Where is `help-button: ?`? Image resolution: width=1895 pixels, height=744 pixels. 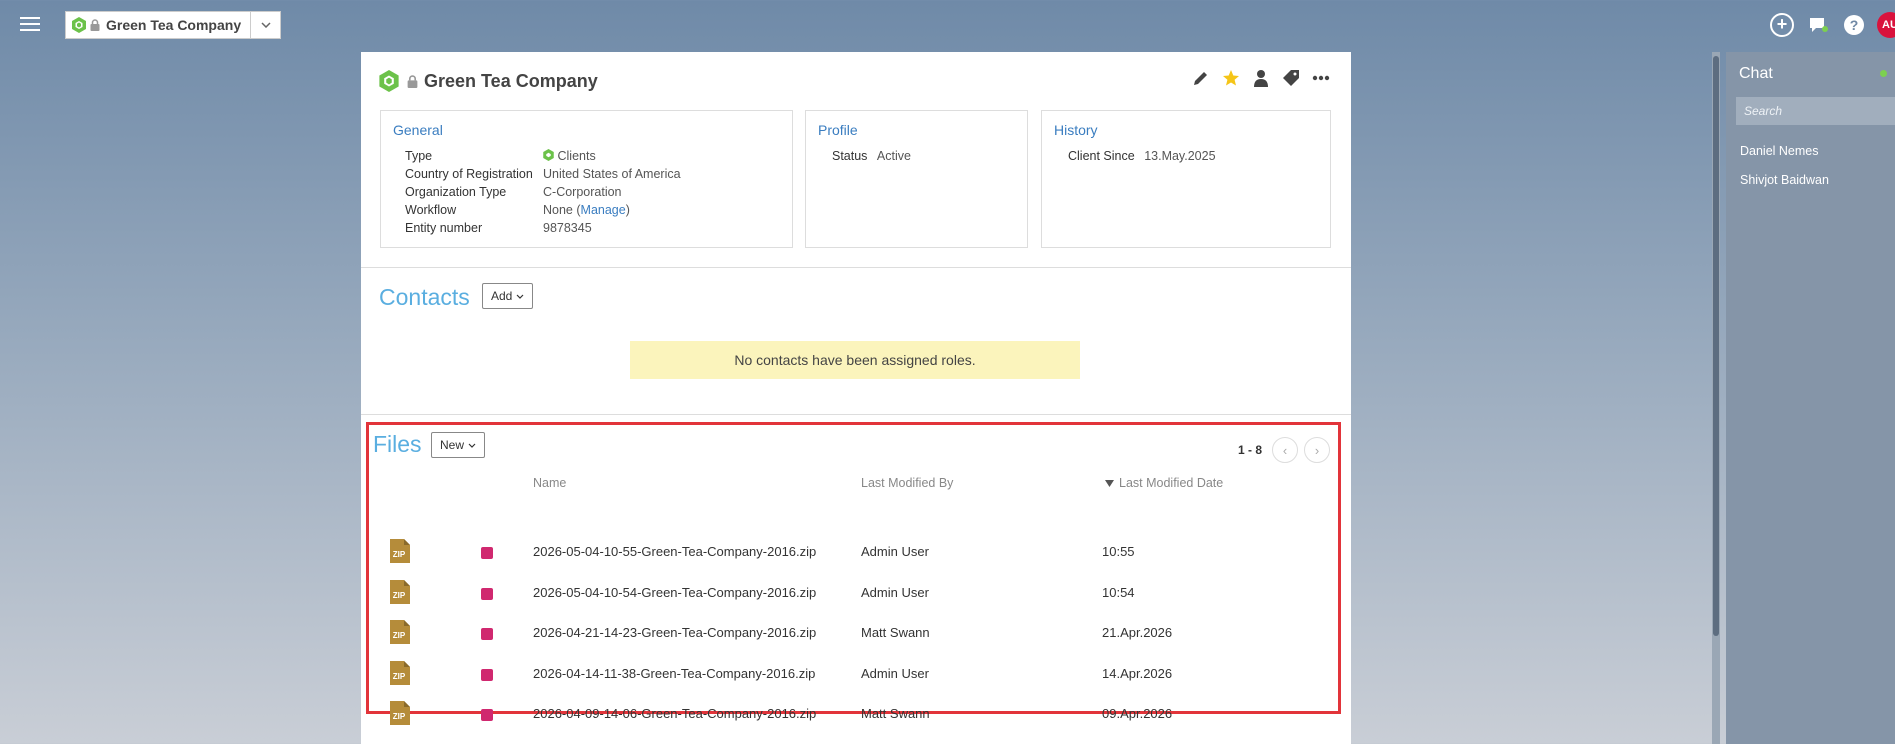
help-button: ? is located at coordinates (1854, 25).